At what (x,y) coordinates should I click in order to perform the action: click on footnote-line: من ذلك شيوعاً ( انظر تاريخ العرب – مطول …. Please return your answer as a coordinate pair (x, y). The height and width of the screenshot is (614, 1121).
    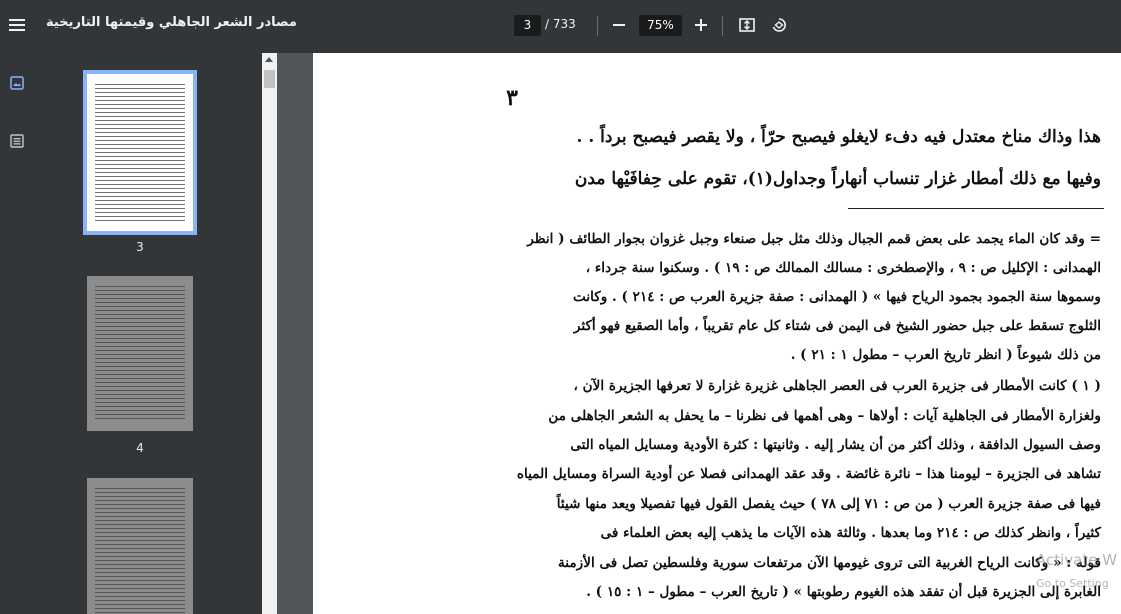
    Looking at the image, I should click on (945, 355).